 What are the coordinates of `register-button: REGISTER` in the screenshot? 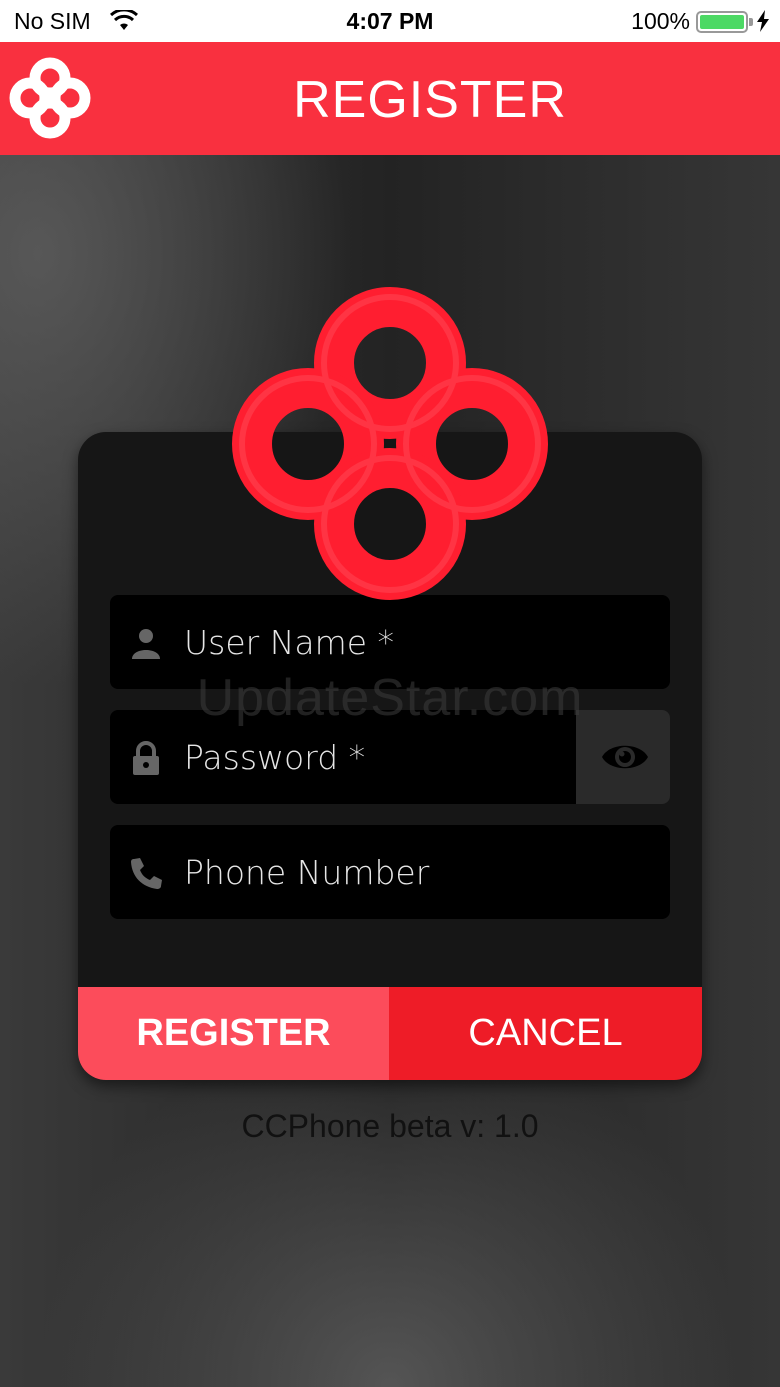 It's located at (233, 1033).